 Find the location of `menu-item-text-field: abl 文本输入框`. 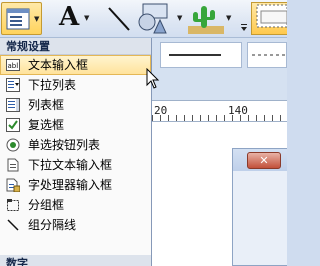

menu-item-text-field: abl 文本输入框 is located at coordinates (75, 65).